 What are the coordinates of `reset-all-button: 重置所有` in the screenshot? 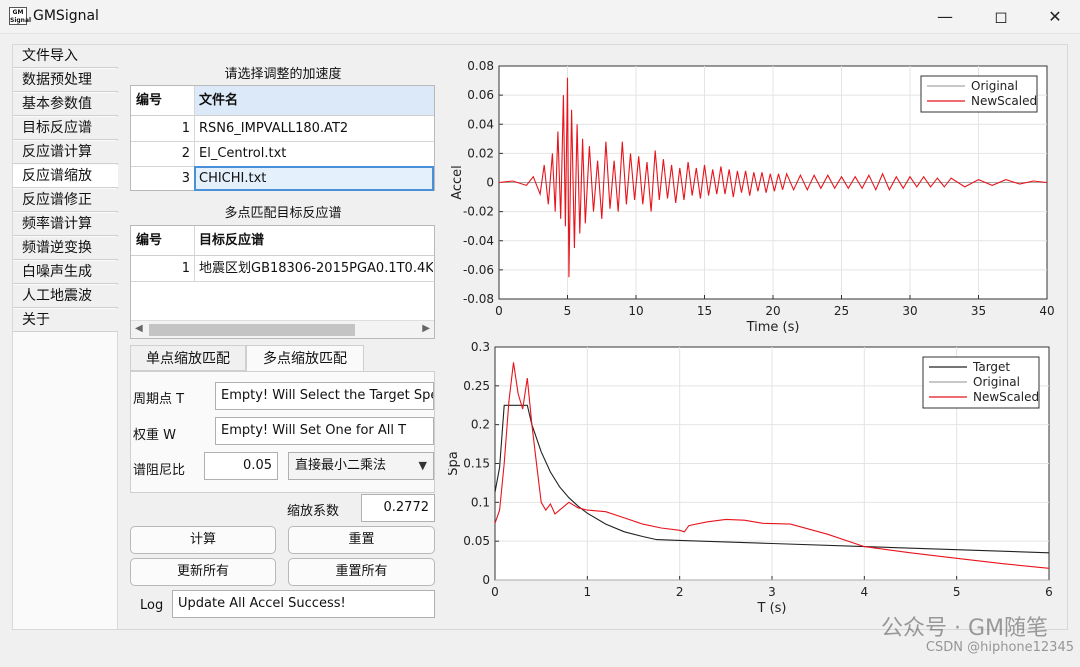 It's located at (361, 572).